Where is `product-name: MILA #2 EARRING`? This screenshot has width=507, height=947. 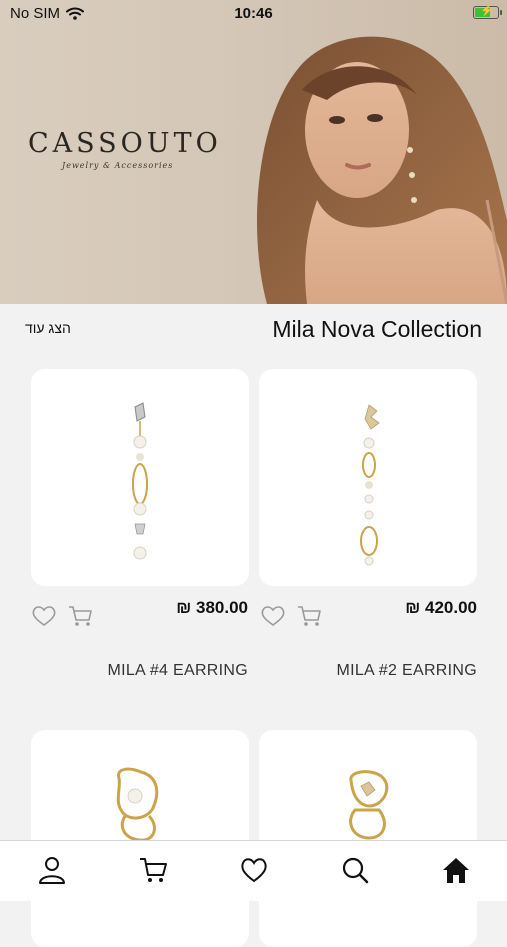 product-name: MILA #2 EARRING is located at coordinates (406, 671).